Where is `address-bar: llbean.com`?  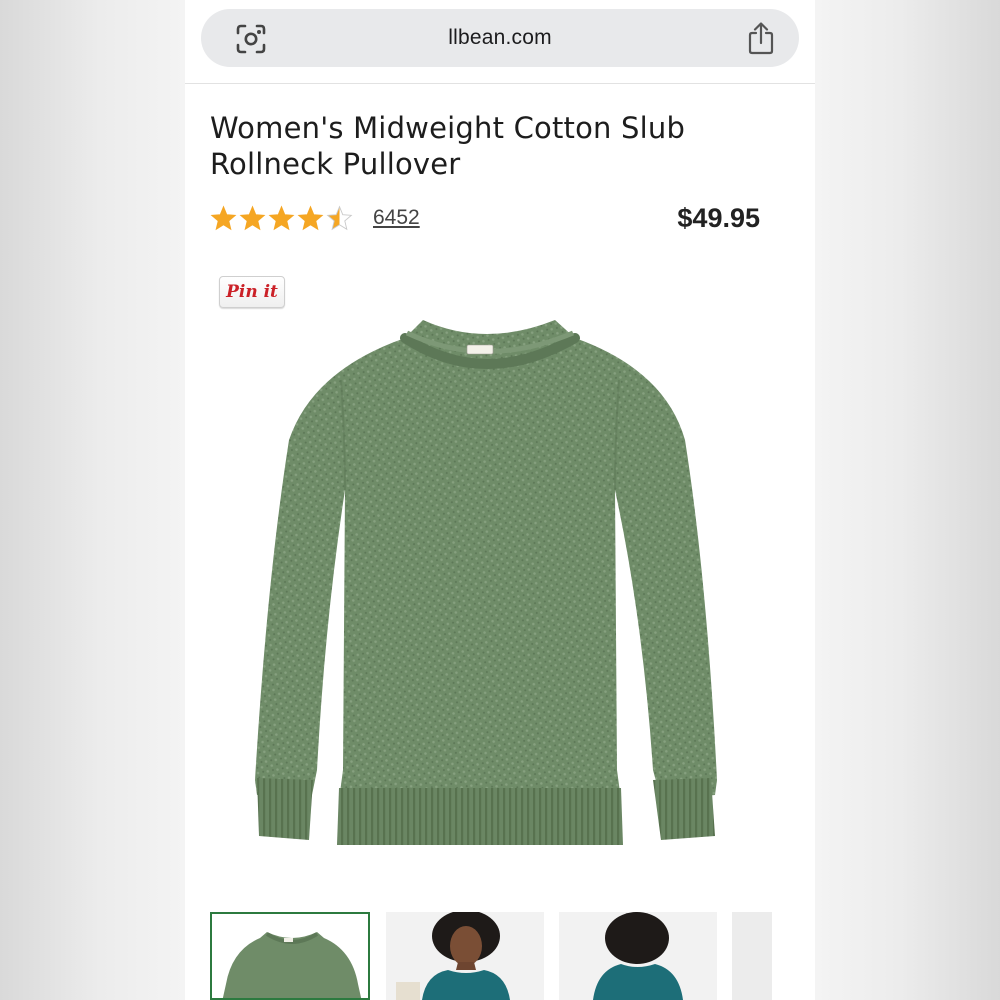
address-bar: llbean.com is located at coordinates (500, 38).